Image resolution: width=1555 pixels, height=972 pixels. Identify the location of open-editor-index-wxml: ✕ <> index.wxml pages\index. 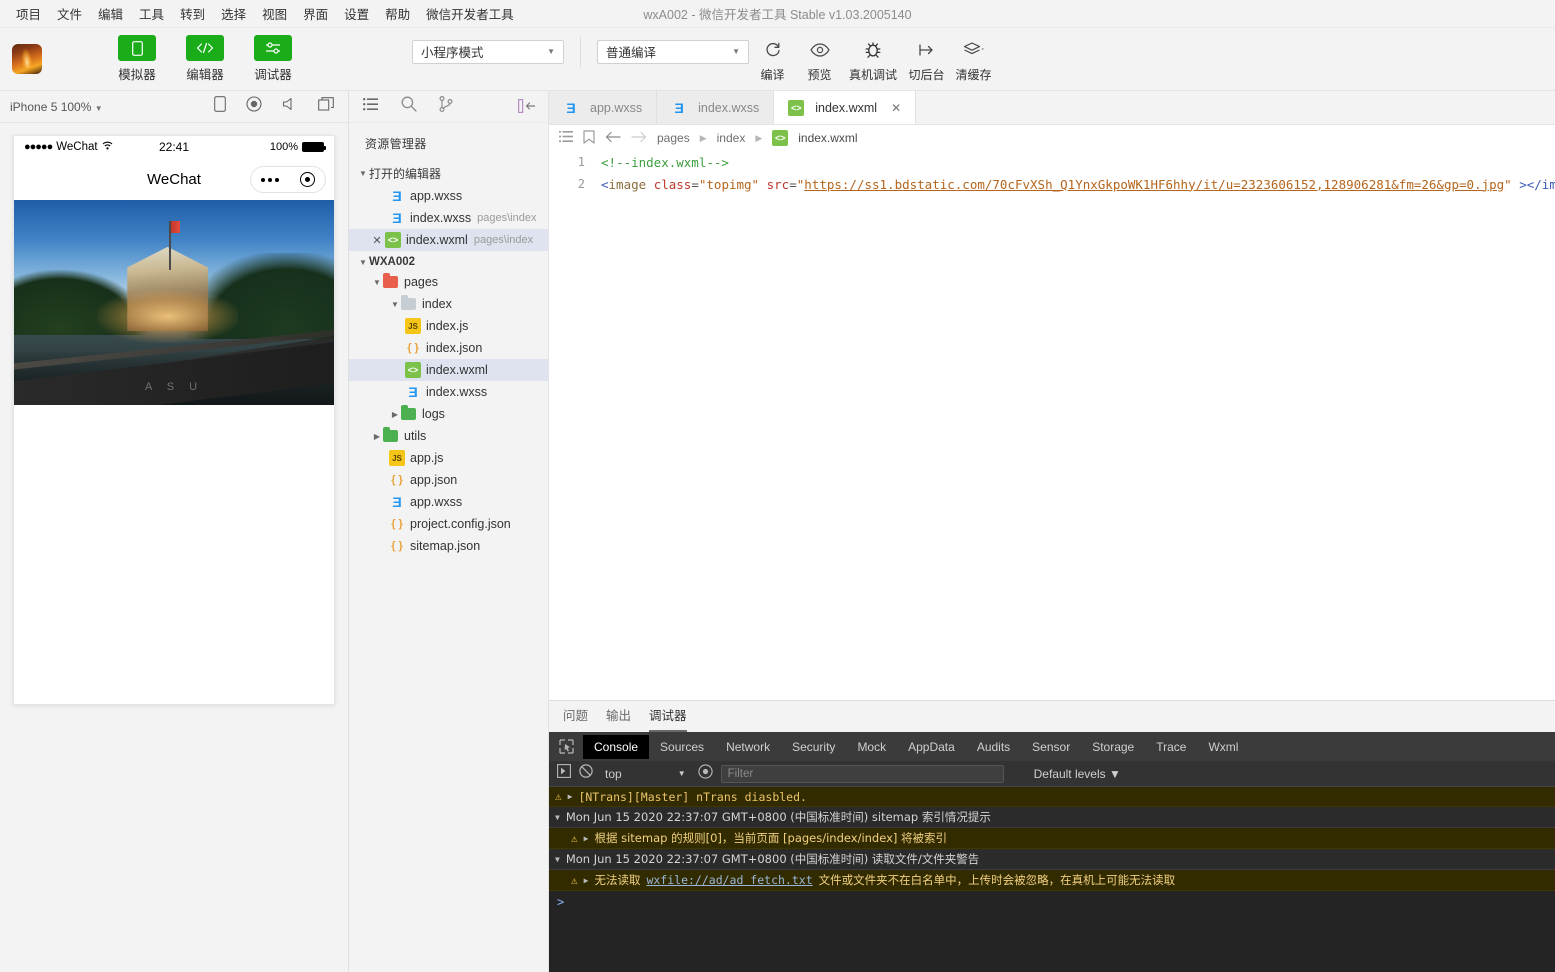
(448, 240).